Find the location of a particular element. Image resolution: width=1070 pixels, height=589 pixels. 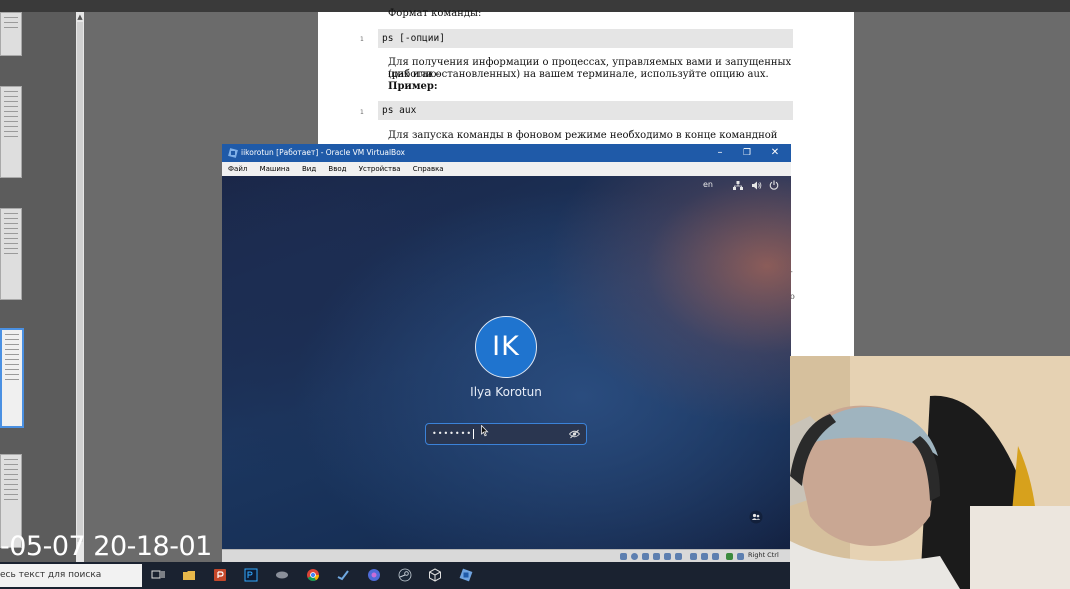

virtualbox-icon is located at coordinates (466, 575).